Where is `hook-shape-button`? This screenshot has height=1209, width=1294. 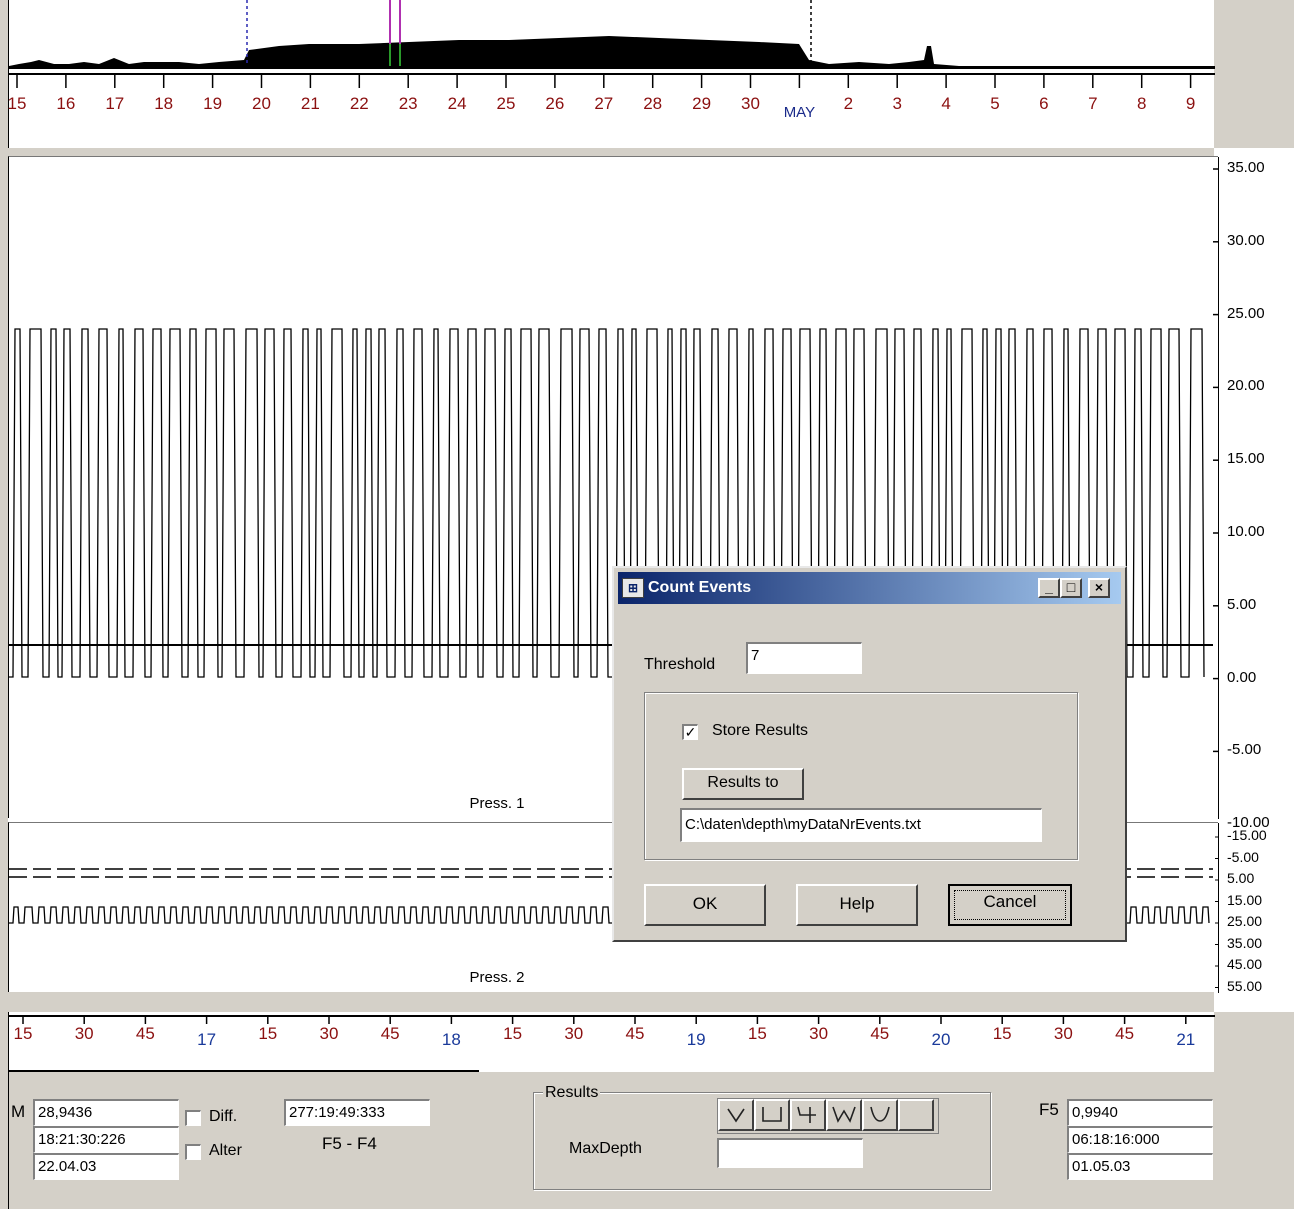
hook-shape-button is located at coordinates (808, 1115).